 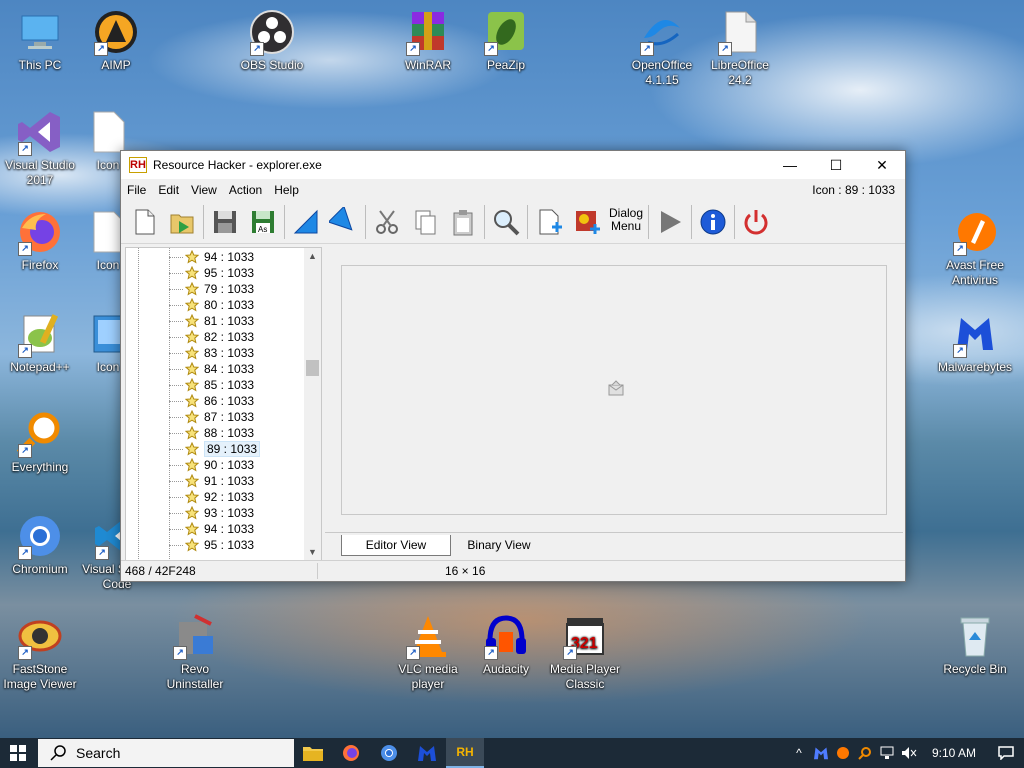 I want to click on tab-binary-view: Binary View, so click(x=499, y=545).